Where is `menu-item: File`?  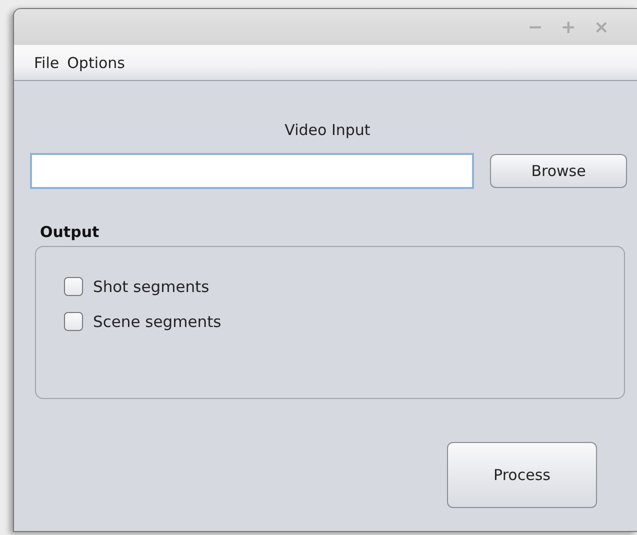
menu-item: File is located at coordinates (47, 63).